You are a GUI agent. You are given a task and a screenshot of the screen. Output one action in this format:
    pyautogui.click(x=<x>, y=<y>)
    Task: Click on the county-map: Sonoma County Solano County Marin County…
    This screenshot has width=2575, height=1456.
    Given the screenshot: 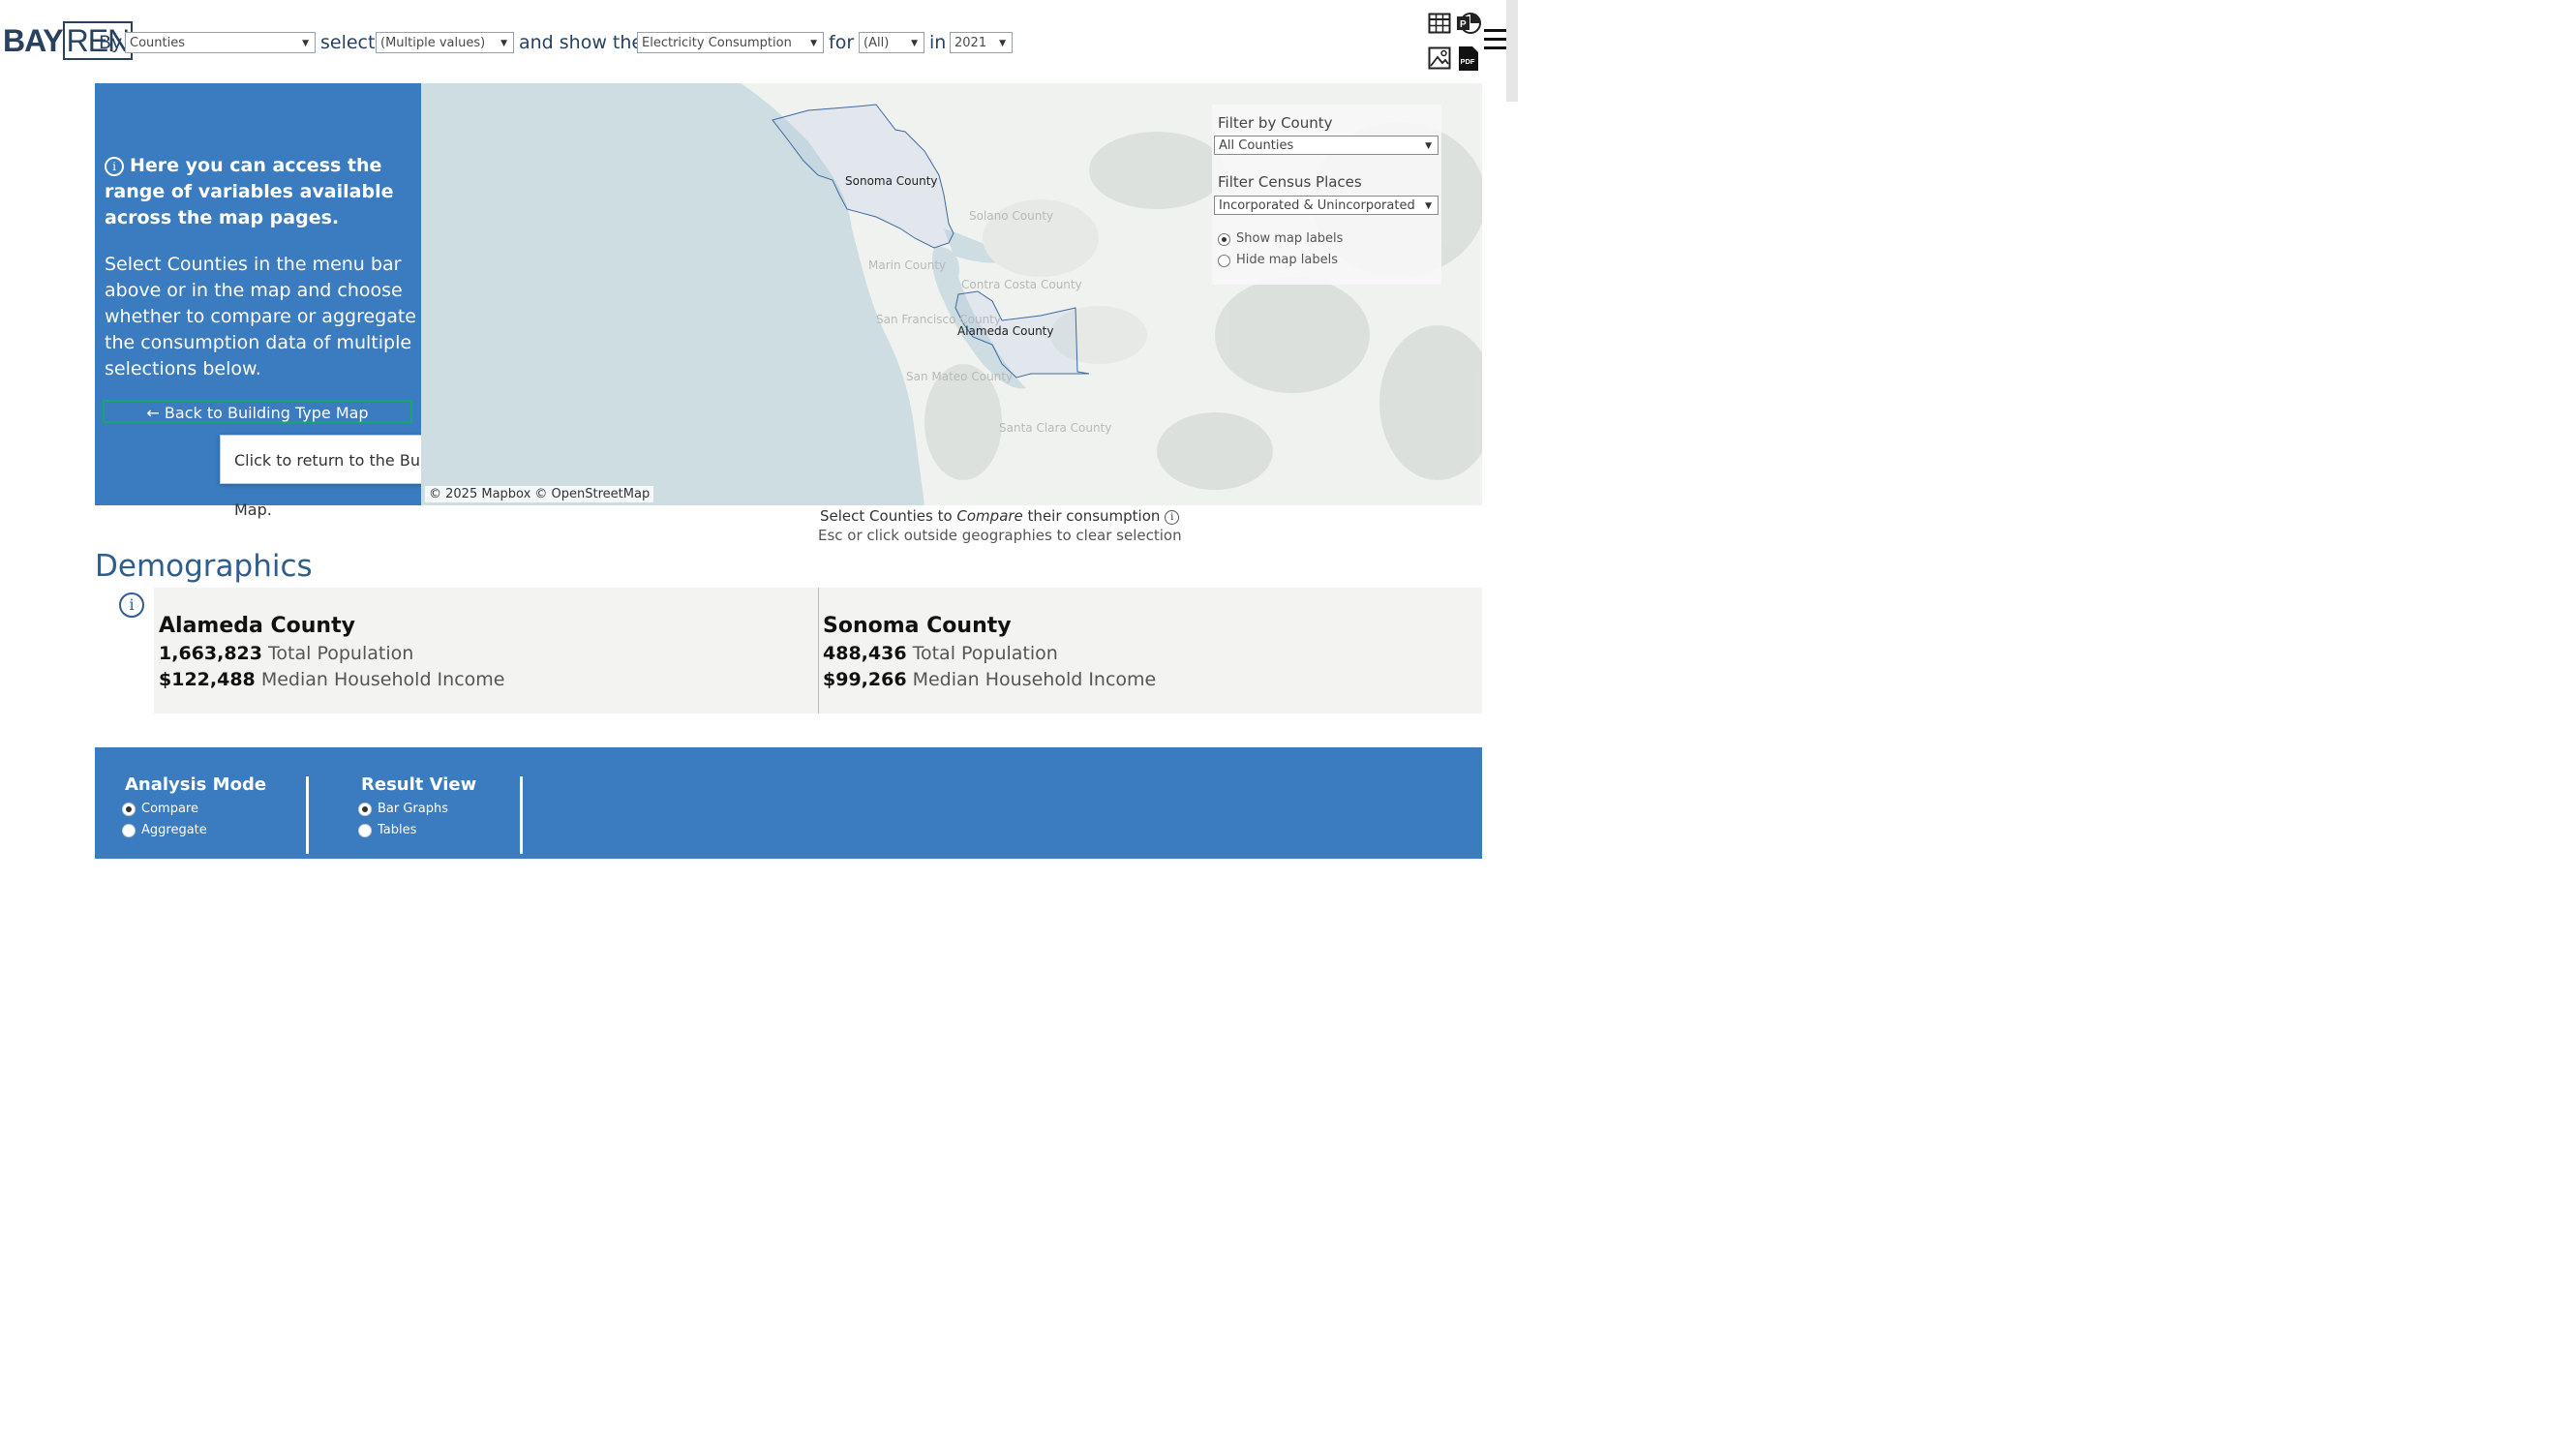 What is the action you would take?
    pyautogui.click(x=951, y=294)
    